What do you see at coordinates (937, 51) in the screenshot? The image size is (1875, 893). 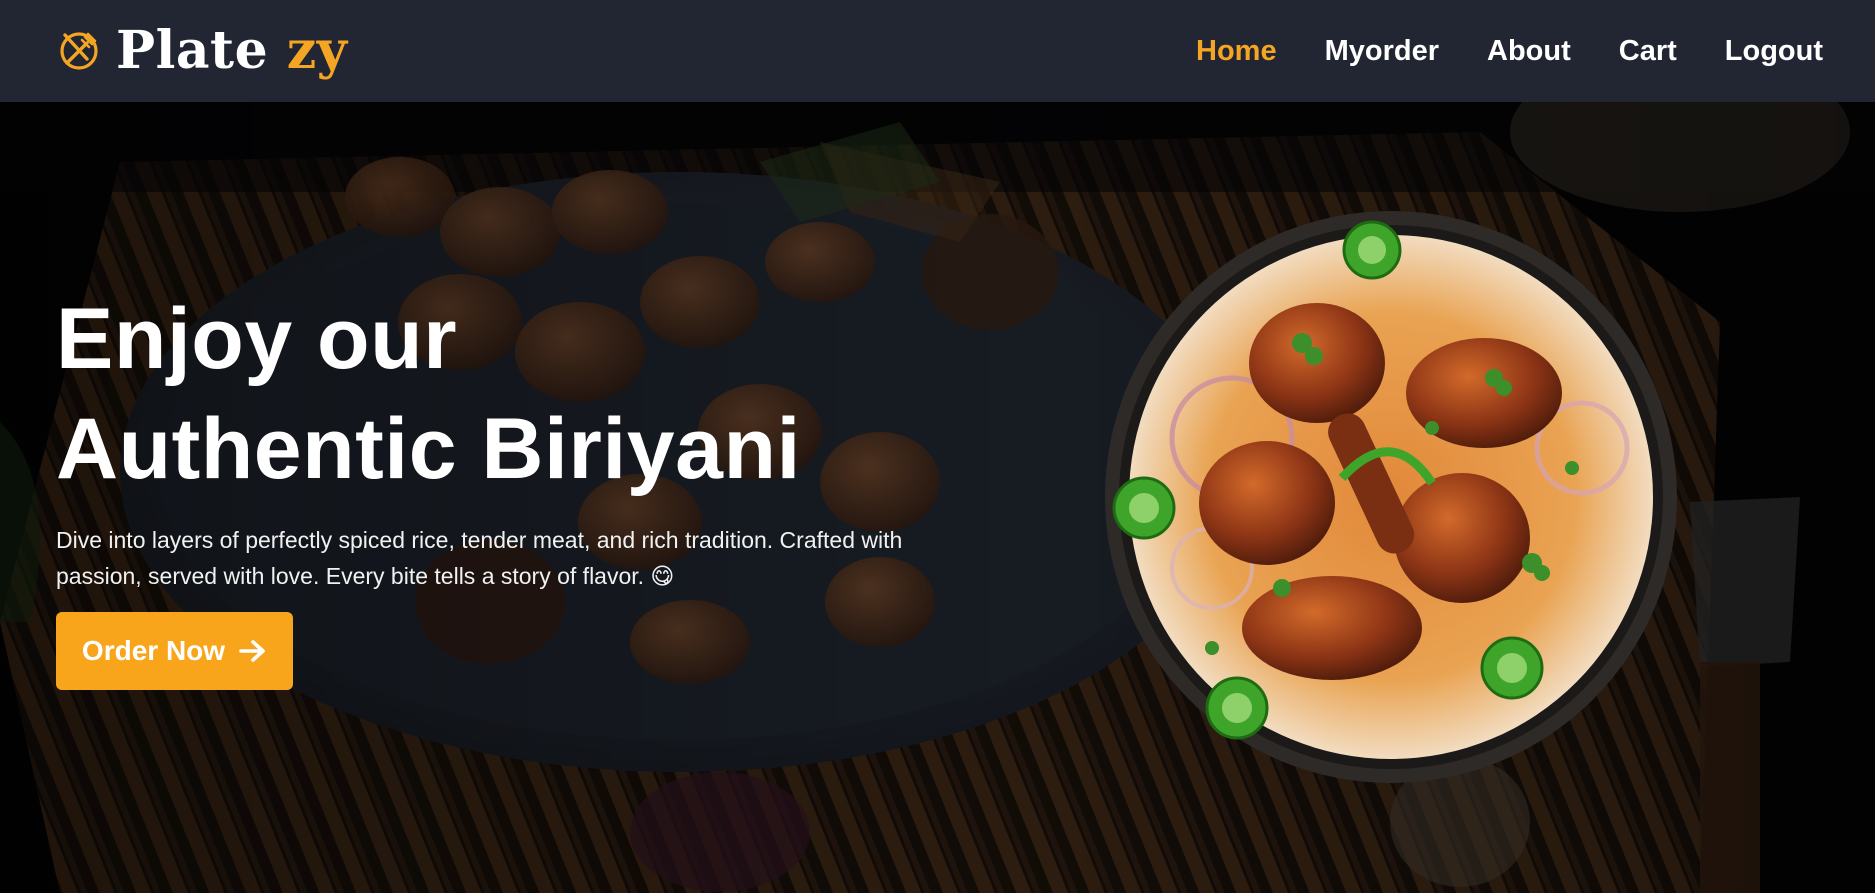 I see `navbar: Plate zy Home Myorder About Cart Logout` at bounding box center [937, 51].